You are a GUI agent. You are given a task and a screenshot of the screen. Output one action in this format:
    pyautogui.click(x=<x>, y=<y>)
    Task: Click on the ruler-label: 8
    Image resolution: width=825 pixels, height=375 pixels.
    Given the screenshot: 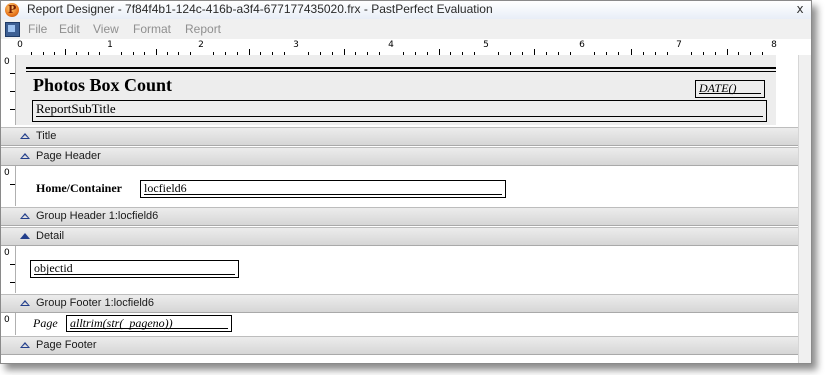 What is the action you would take?
    pyautogui.click(x=774, y=45)
    